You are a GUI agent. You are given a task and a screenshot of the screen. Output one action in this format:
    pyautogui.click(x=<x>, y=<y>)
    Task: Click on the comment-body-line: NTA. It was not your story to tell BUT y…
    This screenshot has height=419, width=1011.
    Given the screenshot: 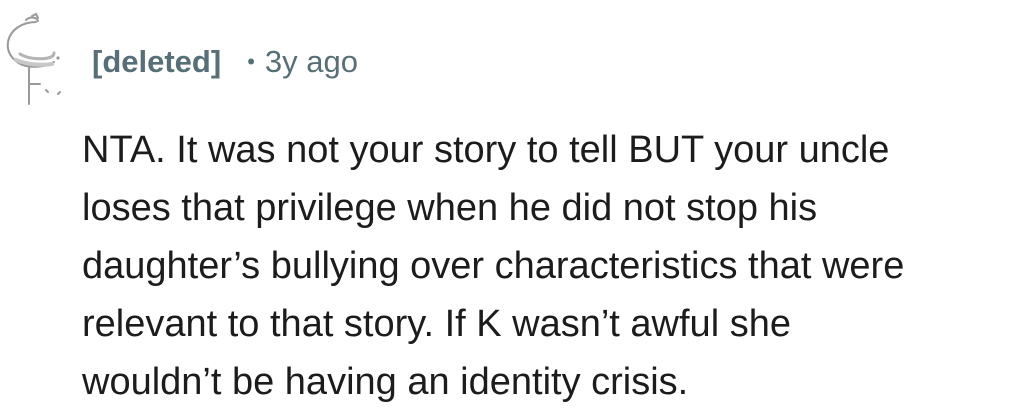 What is the action you would take?
    pyautogui.click(x=486, y=150)
    